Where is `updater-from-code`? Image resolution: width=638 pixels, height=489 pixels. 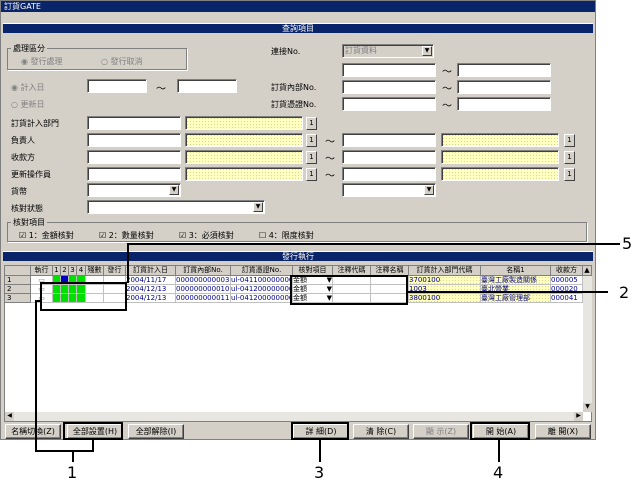 updater-from-code is located at coordinates (134, 174).